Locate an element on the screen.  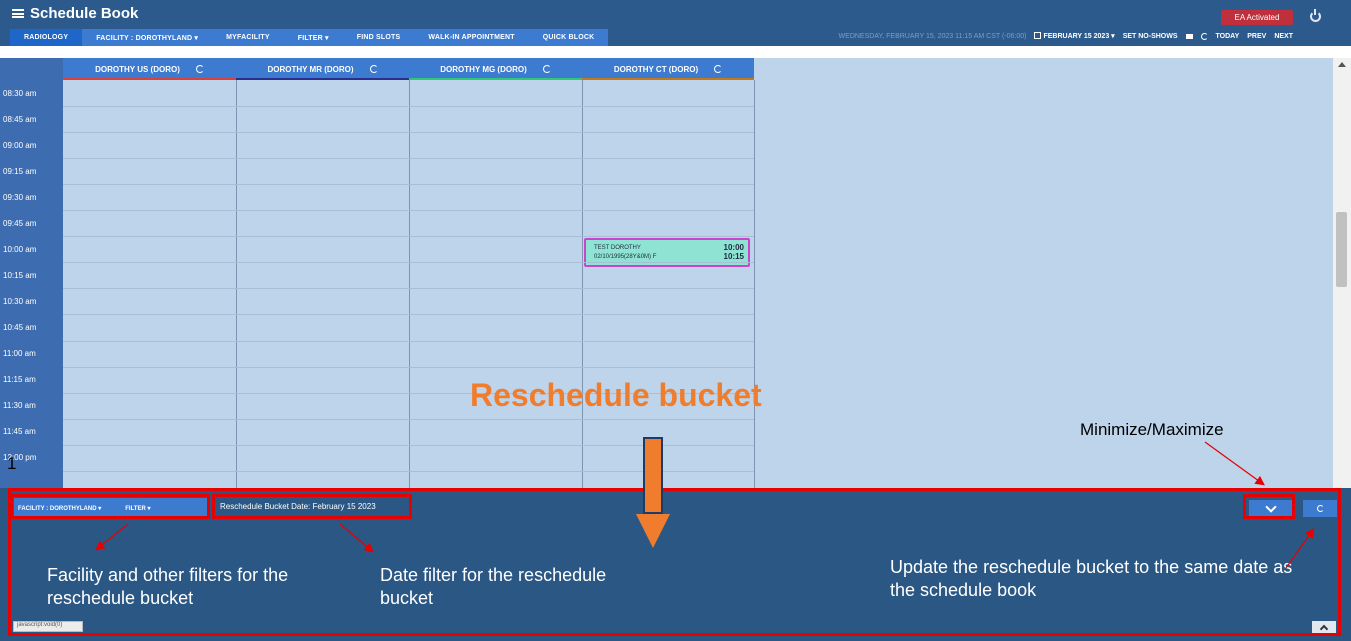
next-button: NEXT is located at coordinates (1283, 36).